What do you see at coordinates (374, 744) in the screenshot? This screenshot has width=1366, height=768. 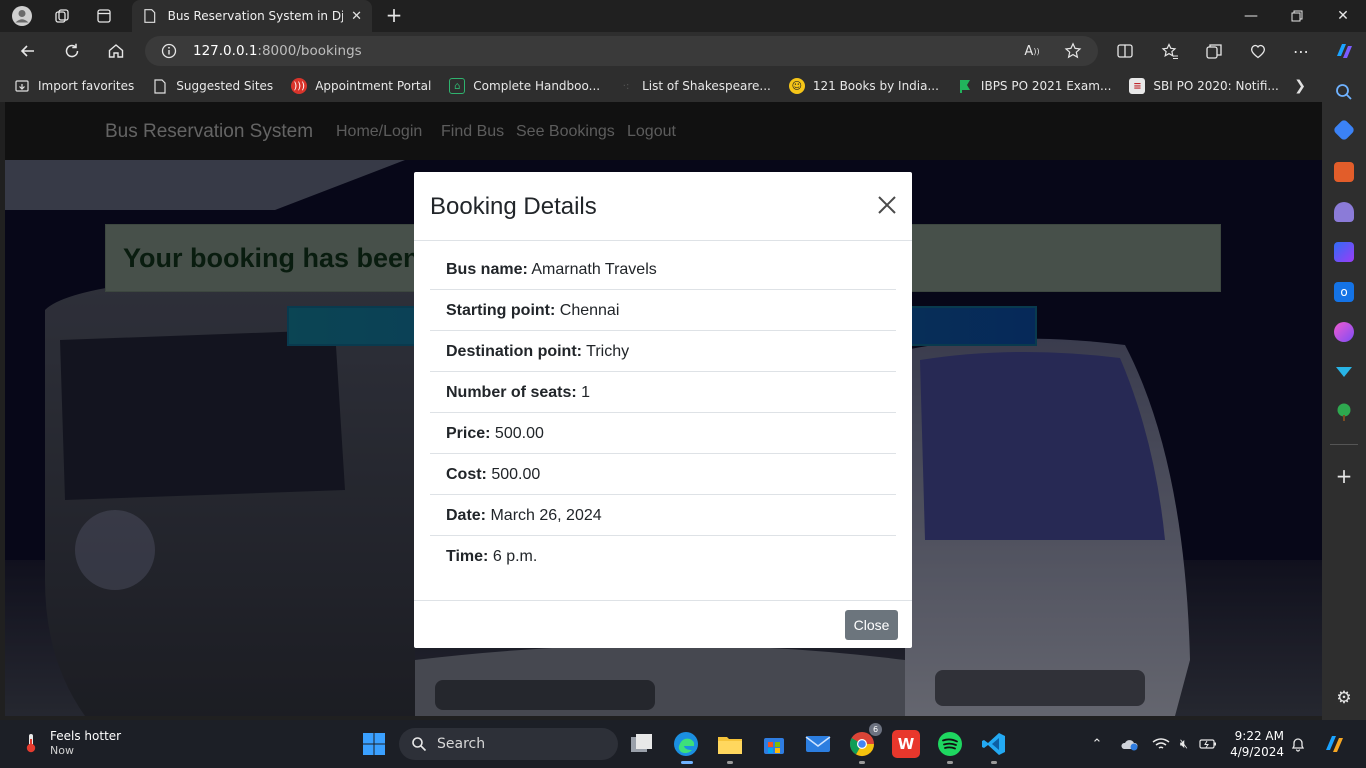 I see `windows-start-icon` at bounding box center [374, 744].